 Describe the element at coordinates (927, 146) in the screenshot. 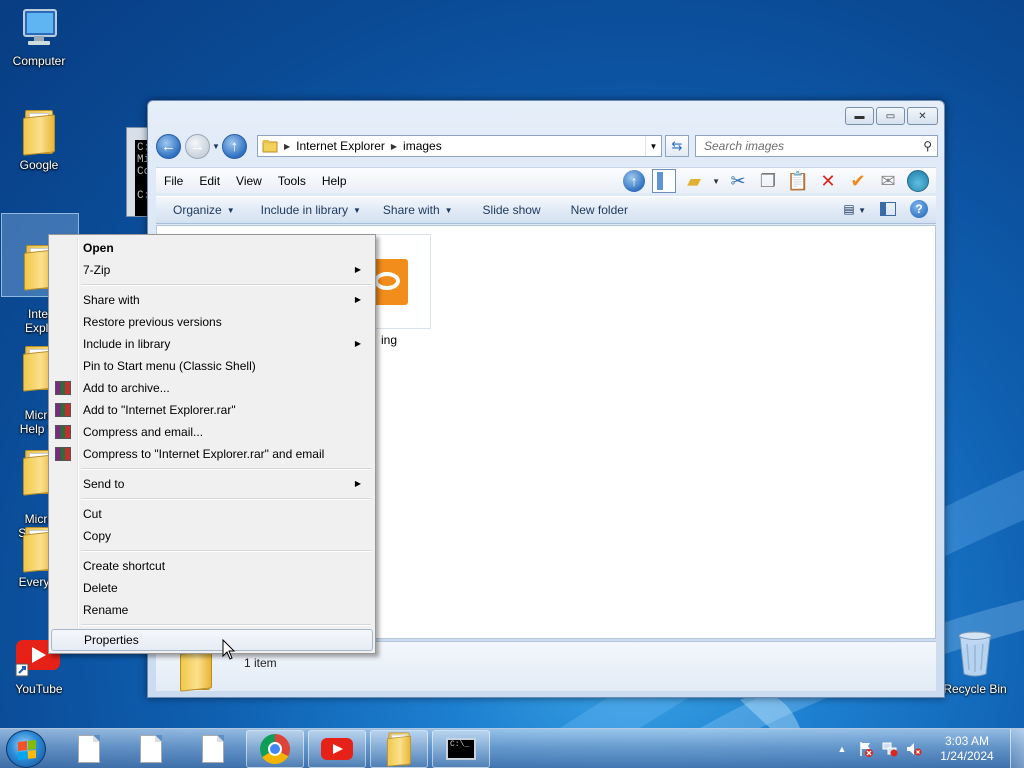

I see `search-icon: ⚲` at that location.